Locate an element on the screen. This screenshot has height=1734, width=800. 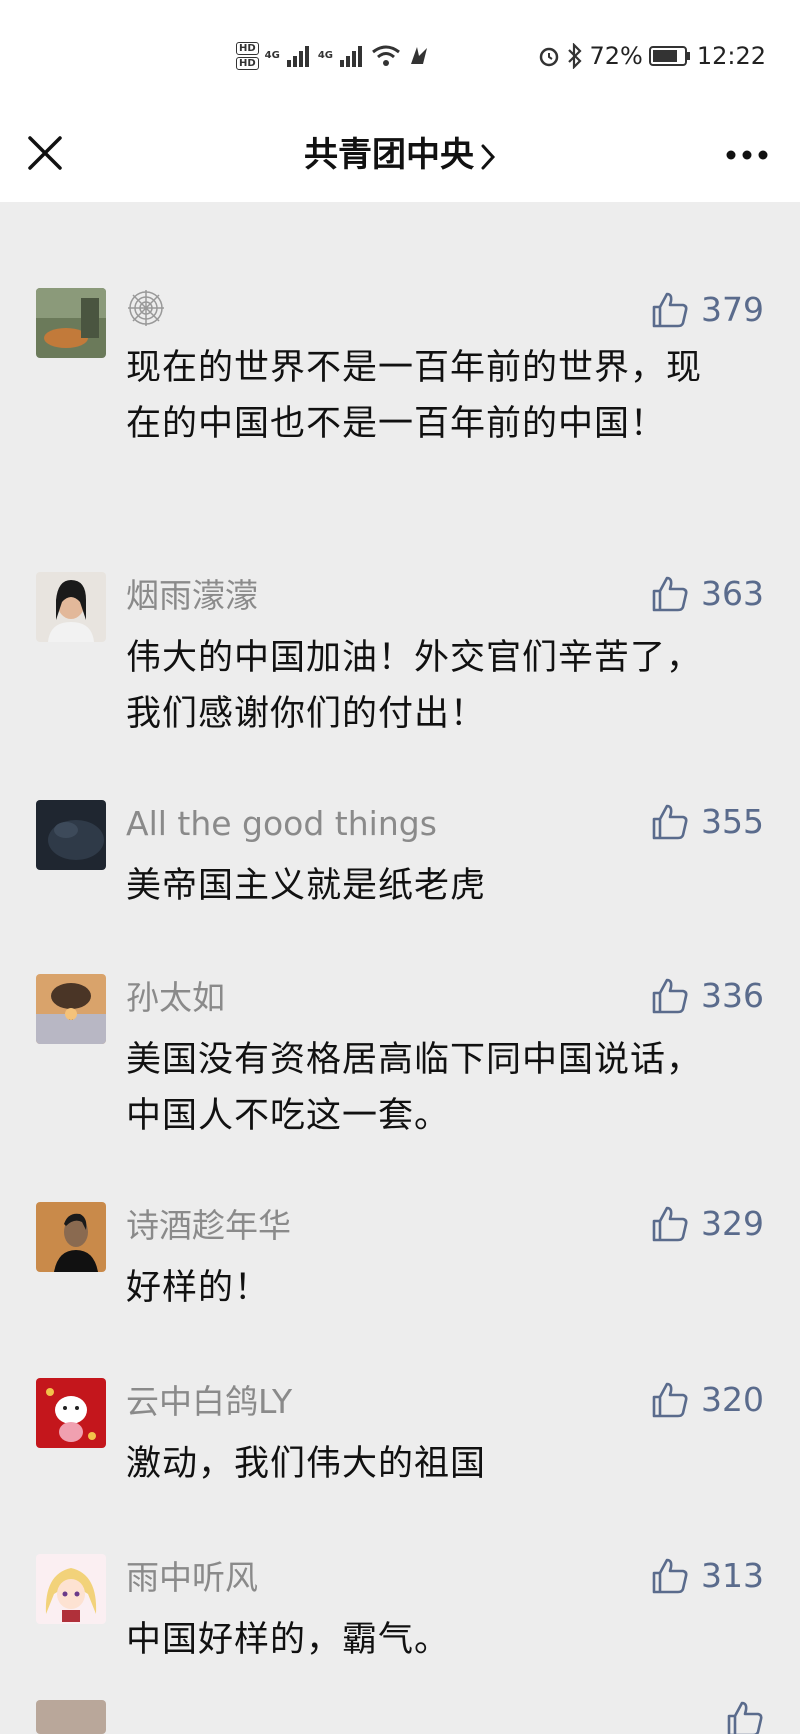
like-button: 336 is located at coordinates (707, 996).